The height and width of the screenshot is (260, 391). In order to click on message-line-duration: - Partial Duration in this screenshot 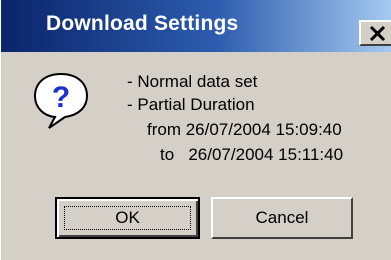, I will do `click(191, 104)`.